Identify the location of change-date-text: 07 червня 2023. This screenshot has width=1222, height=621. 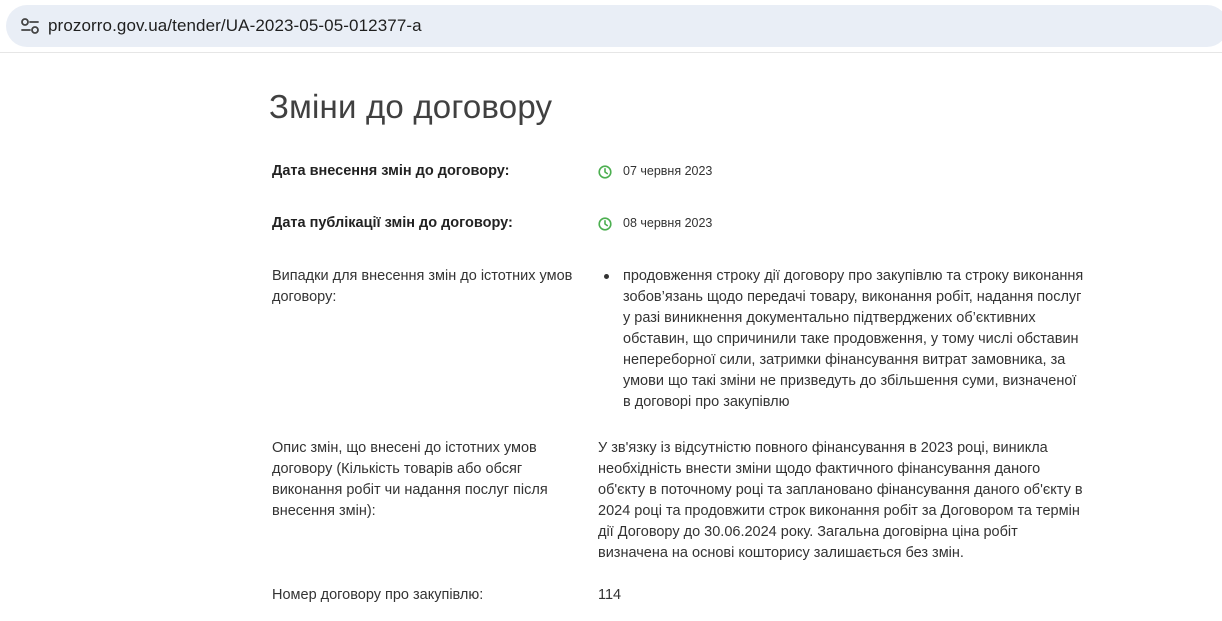
(668, 171).